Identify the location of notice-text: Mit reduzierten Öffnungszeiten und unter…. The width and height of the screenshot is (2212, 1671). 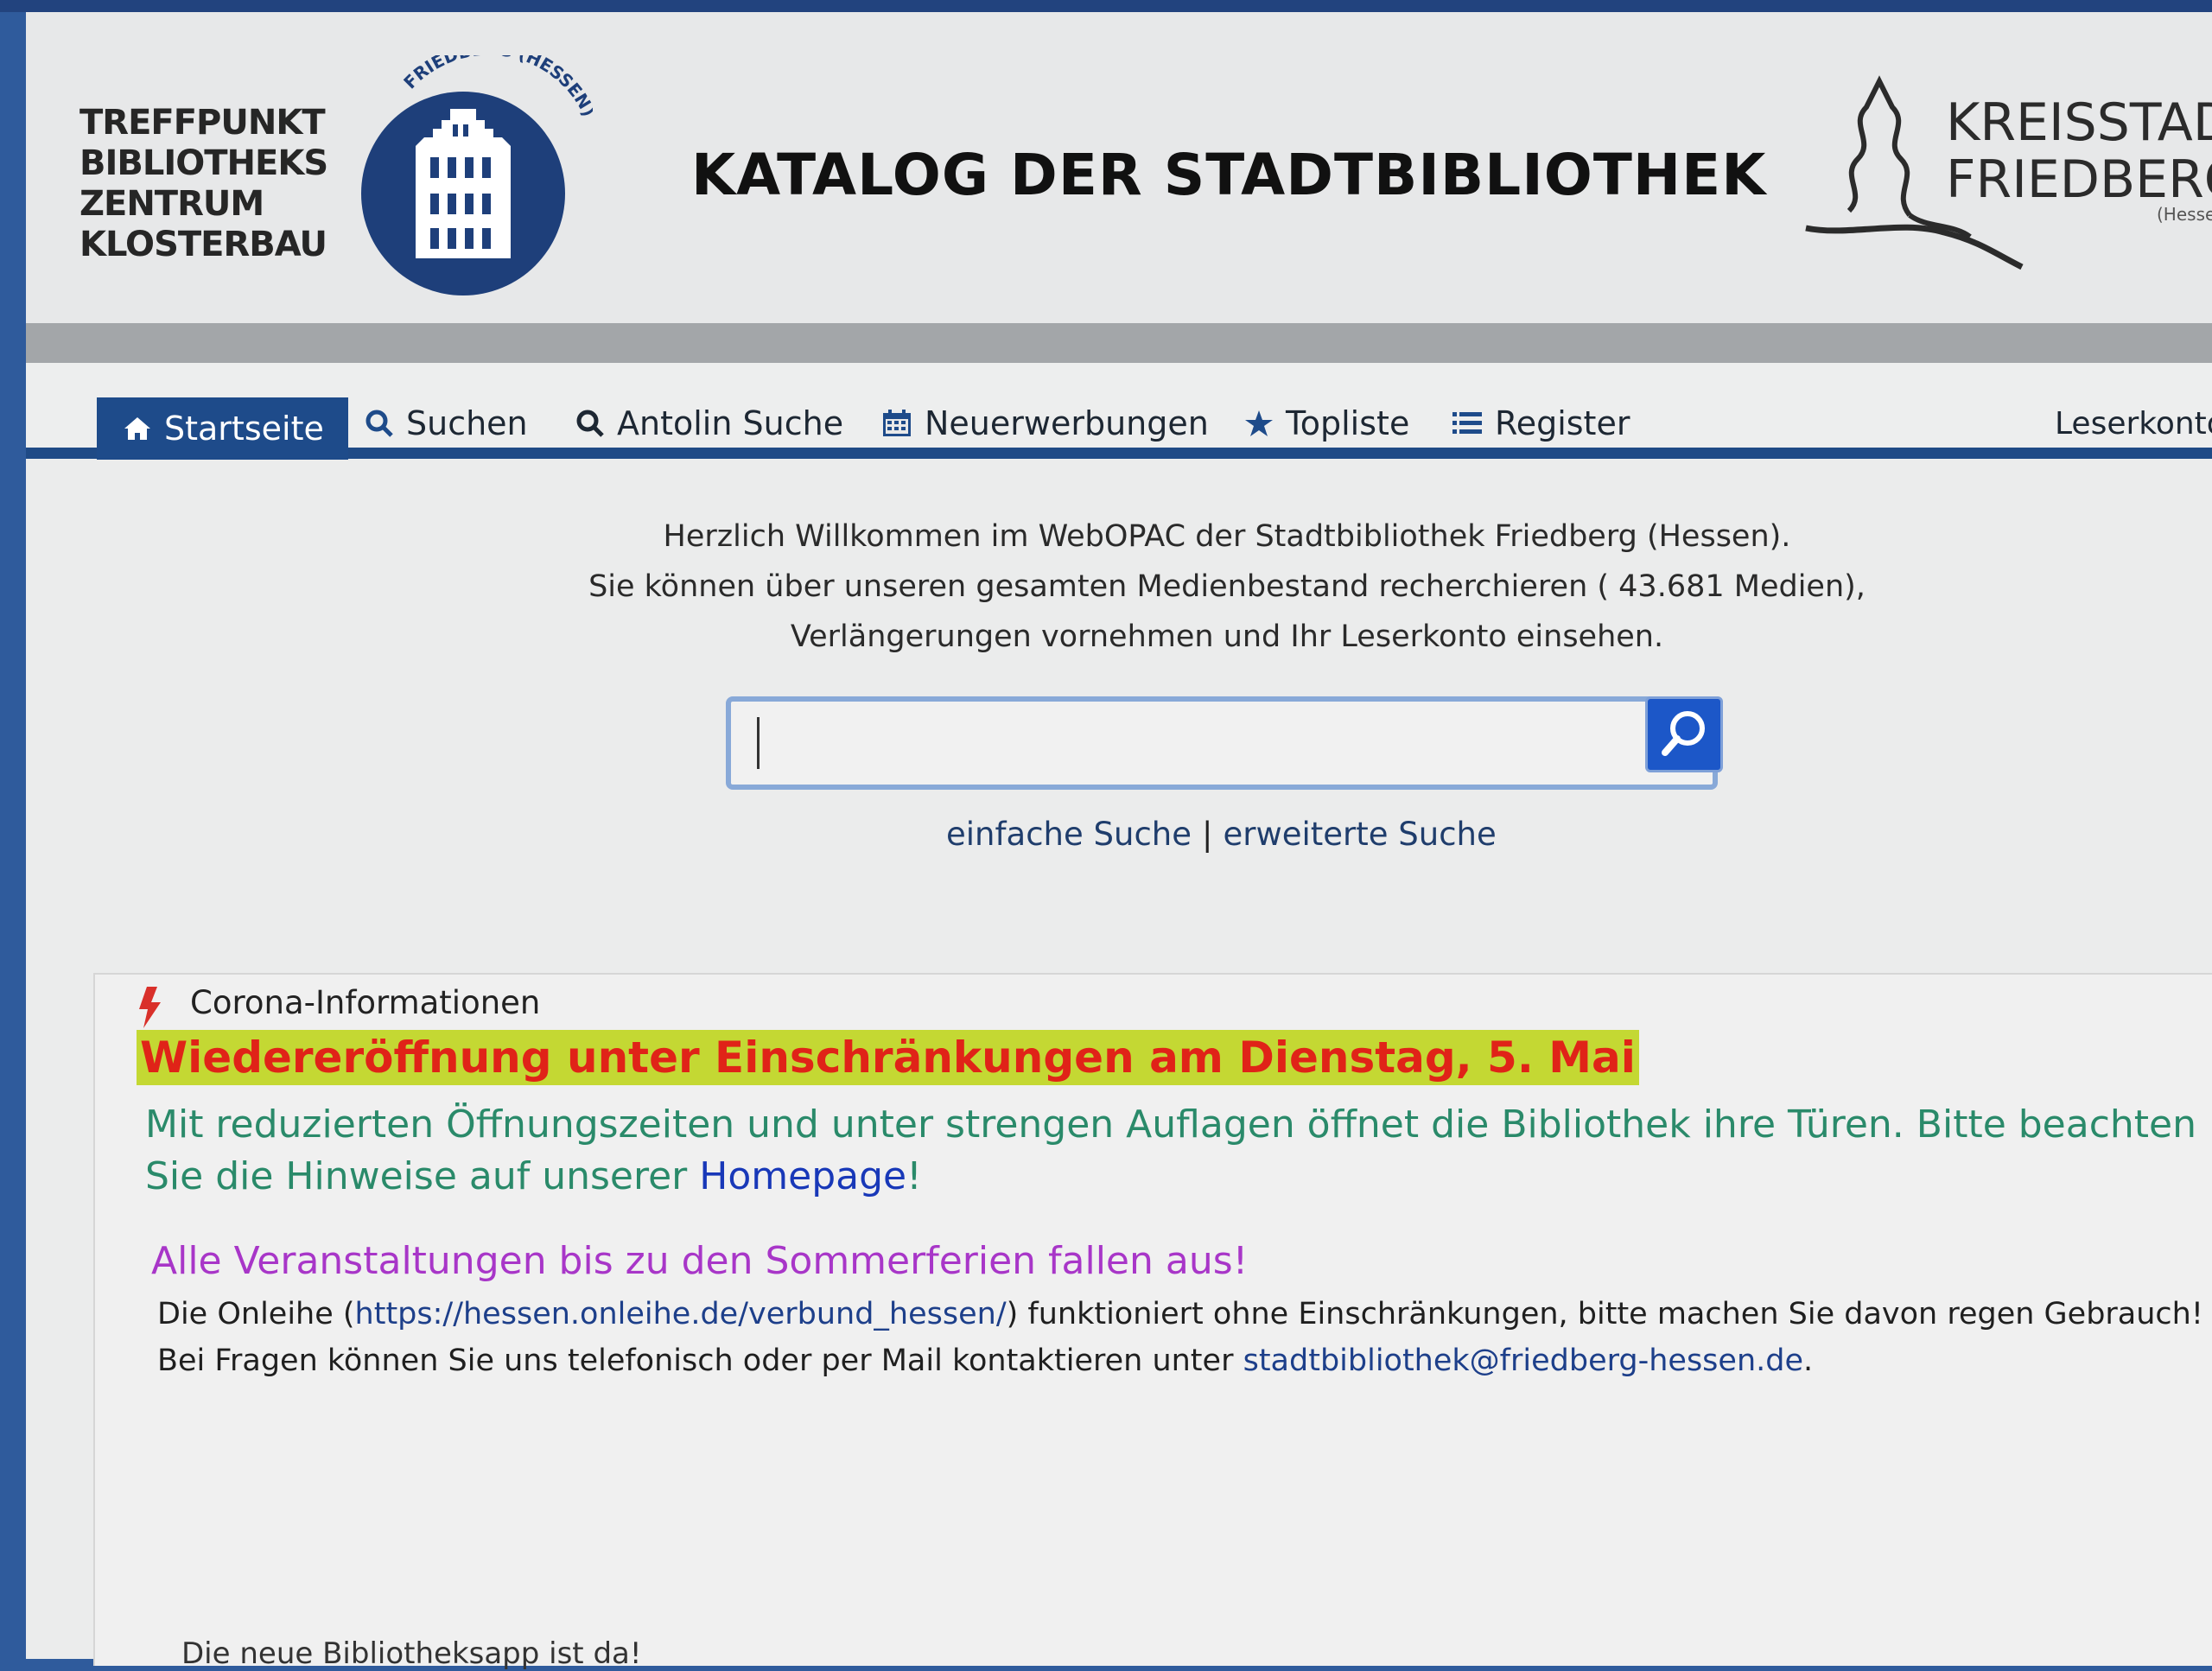
(1171, 1150).